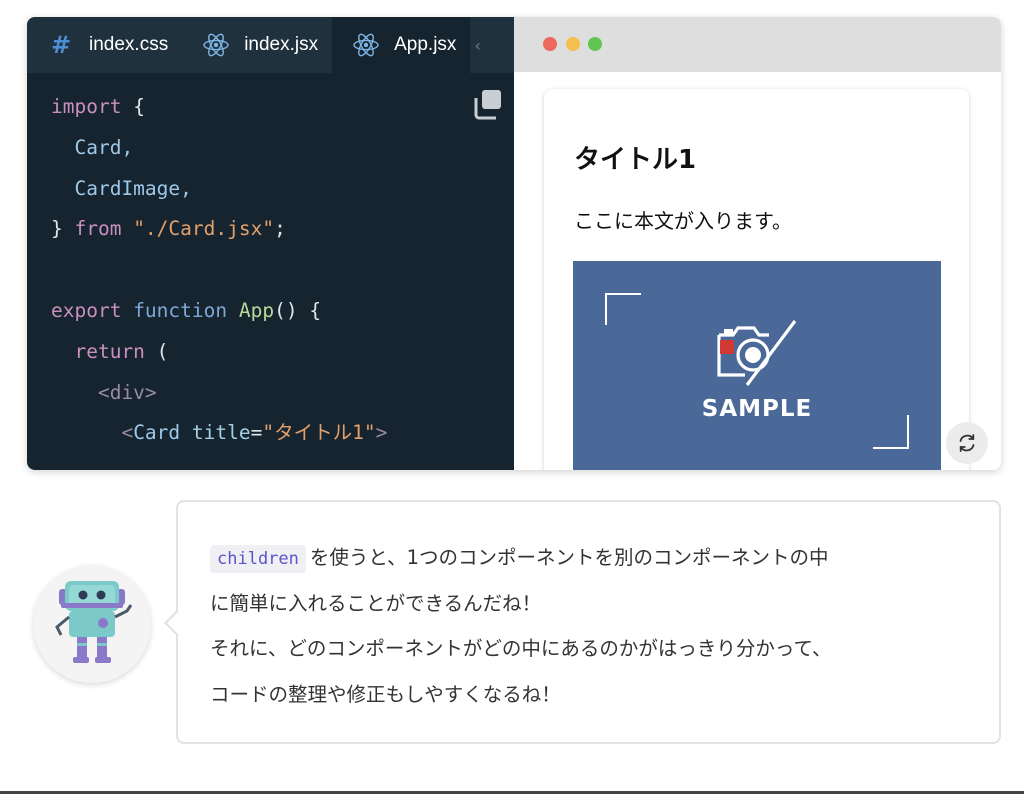 This screenshot has width=1024, height=794. What do you see at coordinates (157, 433) in the screenshot?
I see `code-token: Card` at bounding box center [157, 433].